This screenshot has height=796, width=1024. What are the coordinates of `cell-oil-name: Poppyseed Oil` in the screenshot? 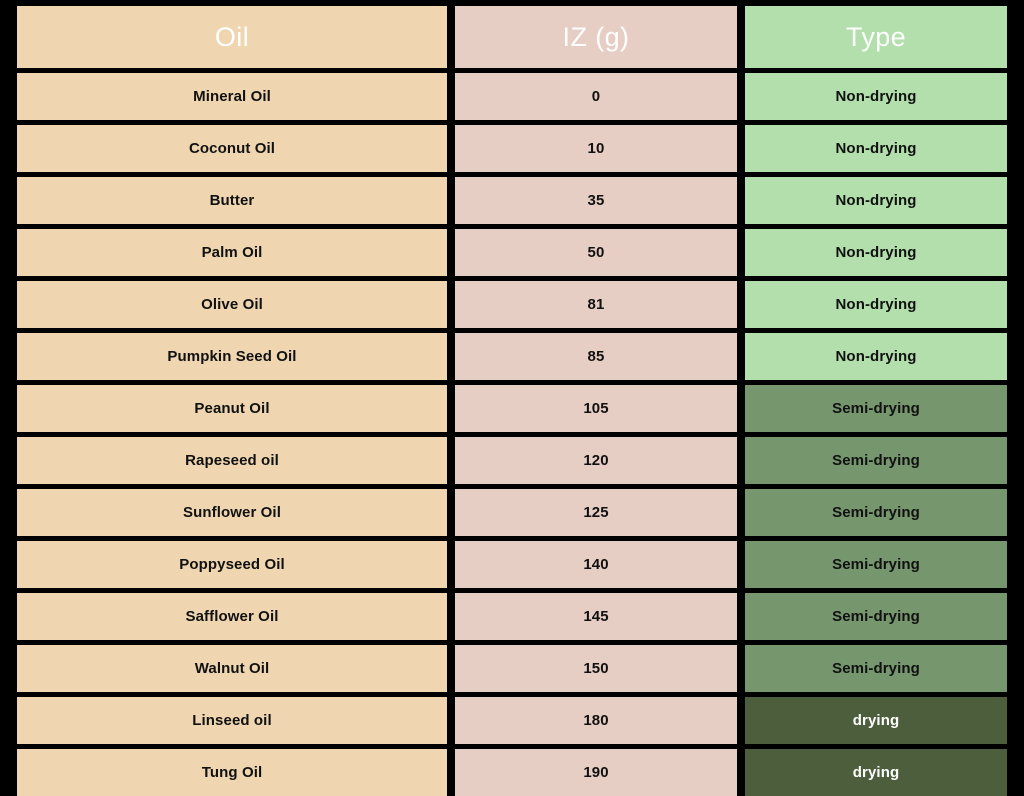 It's located at (232, 564).